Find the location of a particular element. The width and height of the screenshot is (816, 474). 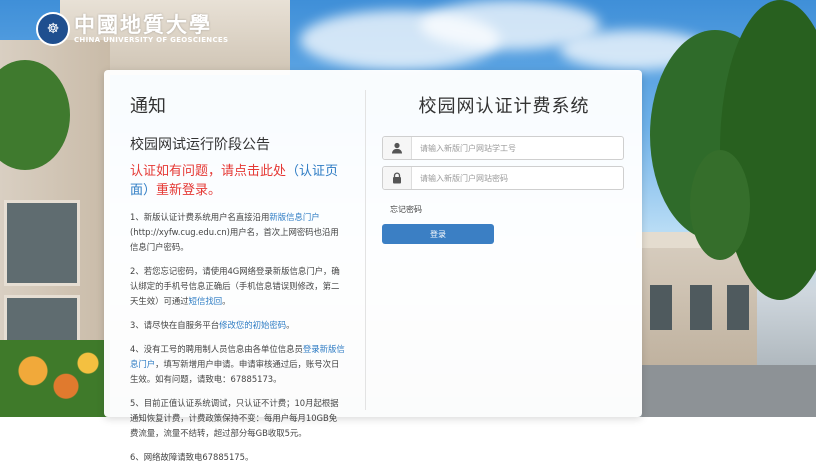

forgot-password-link: 忘记密码 is located at coordinates (406, 209).